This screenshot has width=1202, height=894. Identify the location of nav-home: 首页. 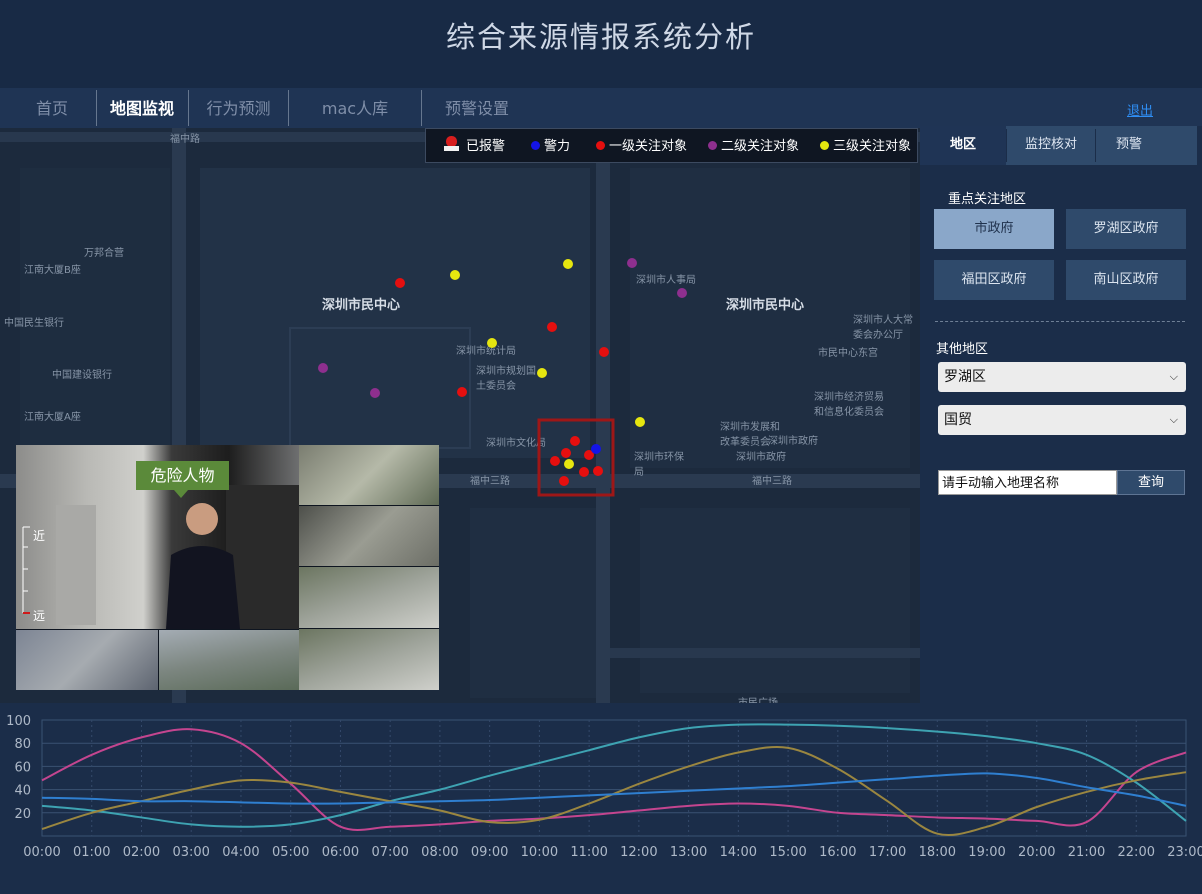
(52, 108).